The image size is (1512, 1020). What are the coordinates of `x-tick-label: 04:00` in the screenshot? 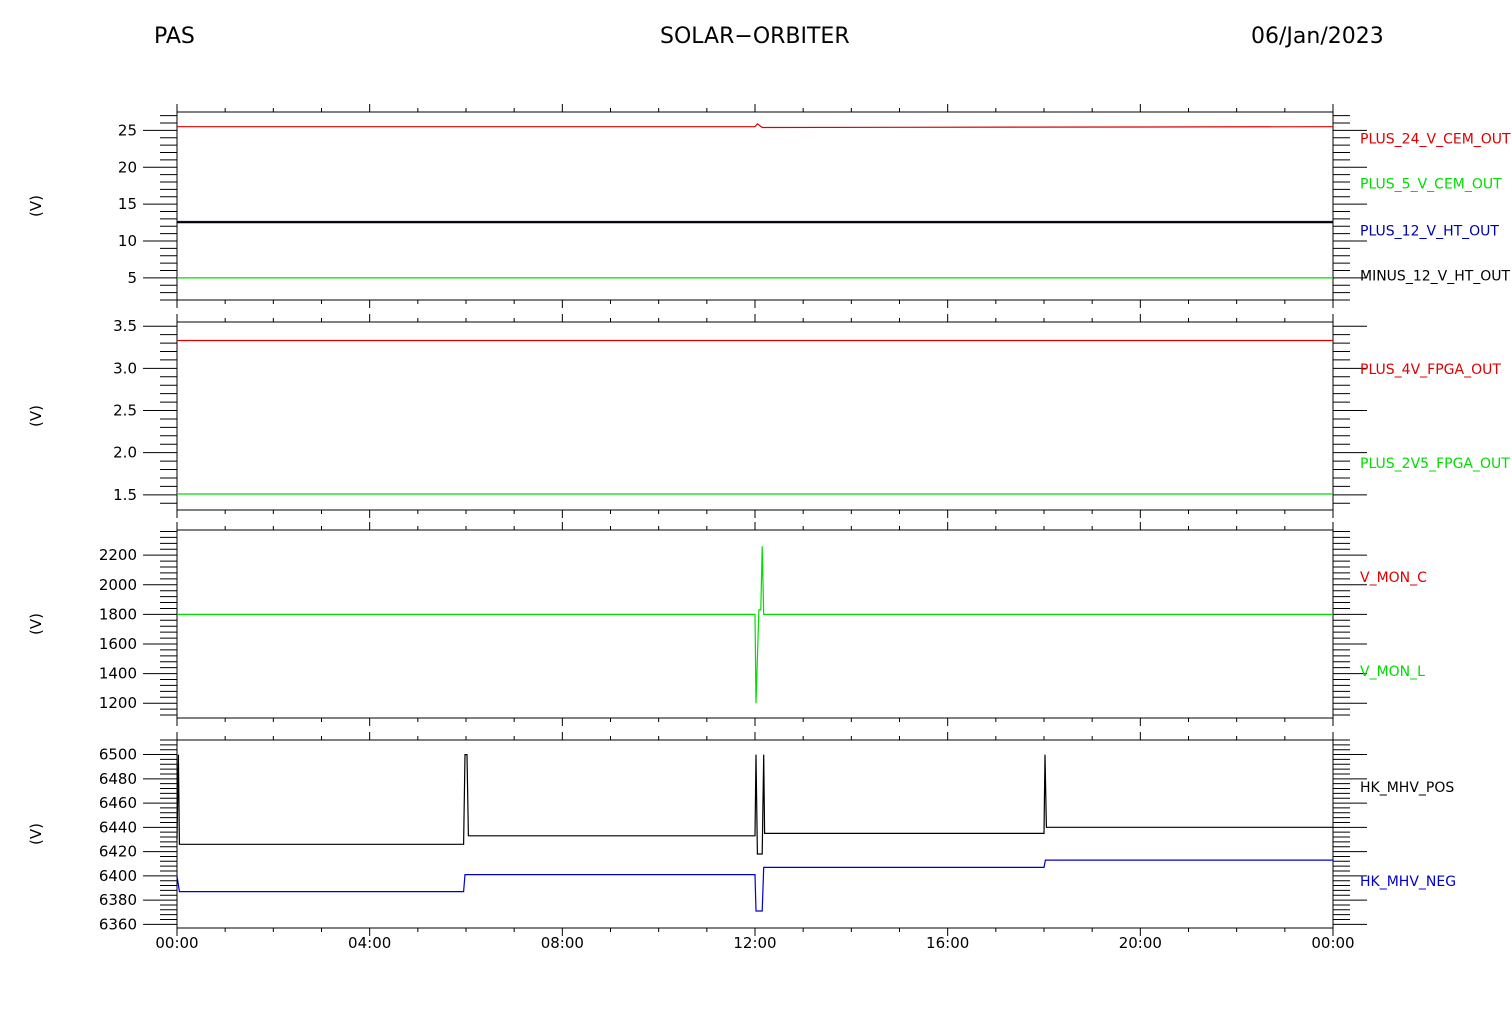 It's located at (369, 943).